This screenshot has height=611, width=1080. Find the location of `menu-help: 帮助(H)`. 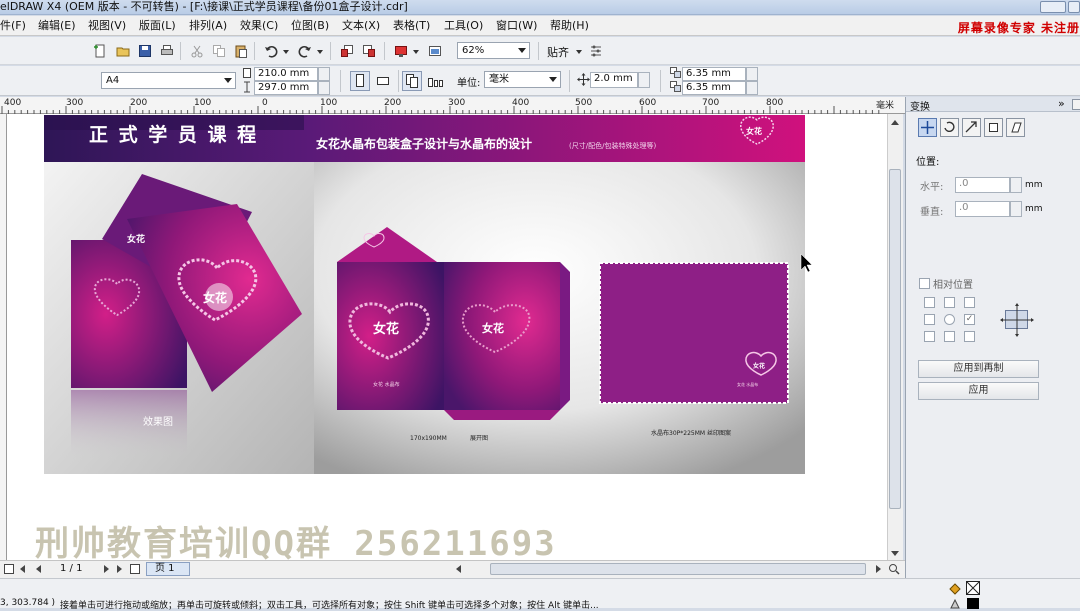

menu-help: 帮助(H) is located at coordinates (569, 26).